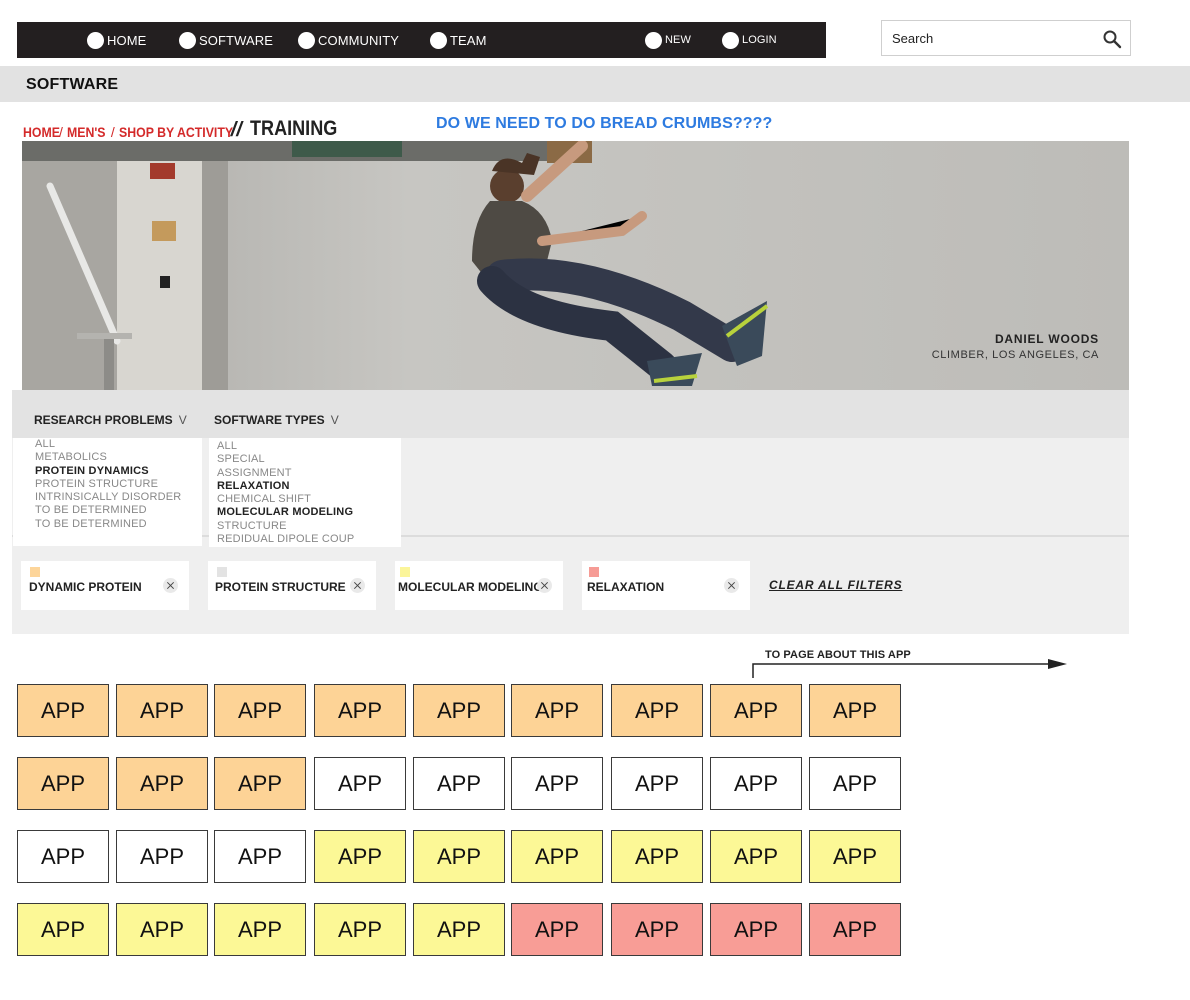 The height and width of the screenshot is (1000, 1190). Describe the element at coordinates (759, 40) in the screenshot. I see `nav-login-label: LOGIN` at that location.